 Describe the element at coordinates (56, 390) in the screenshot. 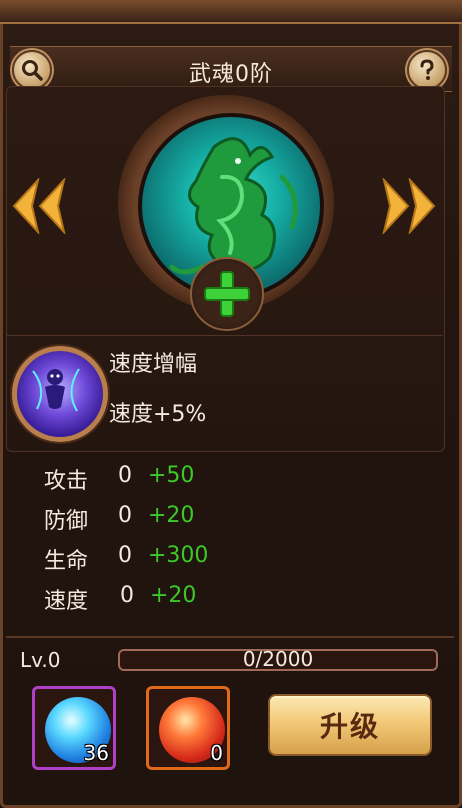

I see `speed-spirit-icon` at that location.